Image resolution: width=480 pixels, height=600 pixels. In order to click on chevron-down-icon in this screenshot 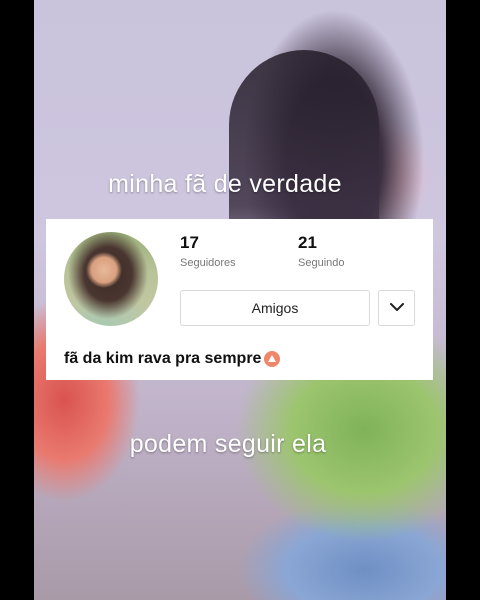, I will do `click(396, 308)`.